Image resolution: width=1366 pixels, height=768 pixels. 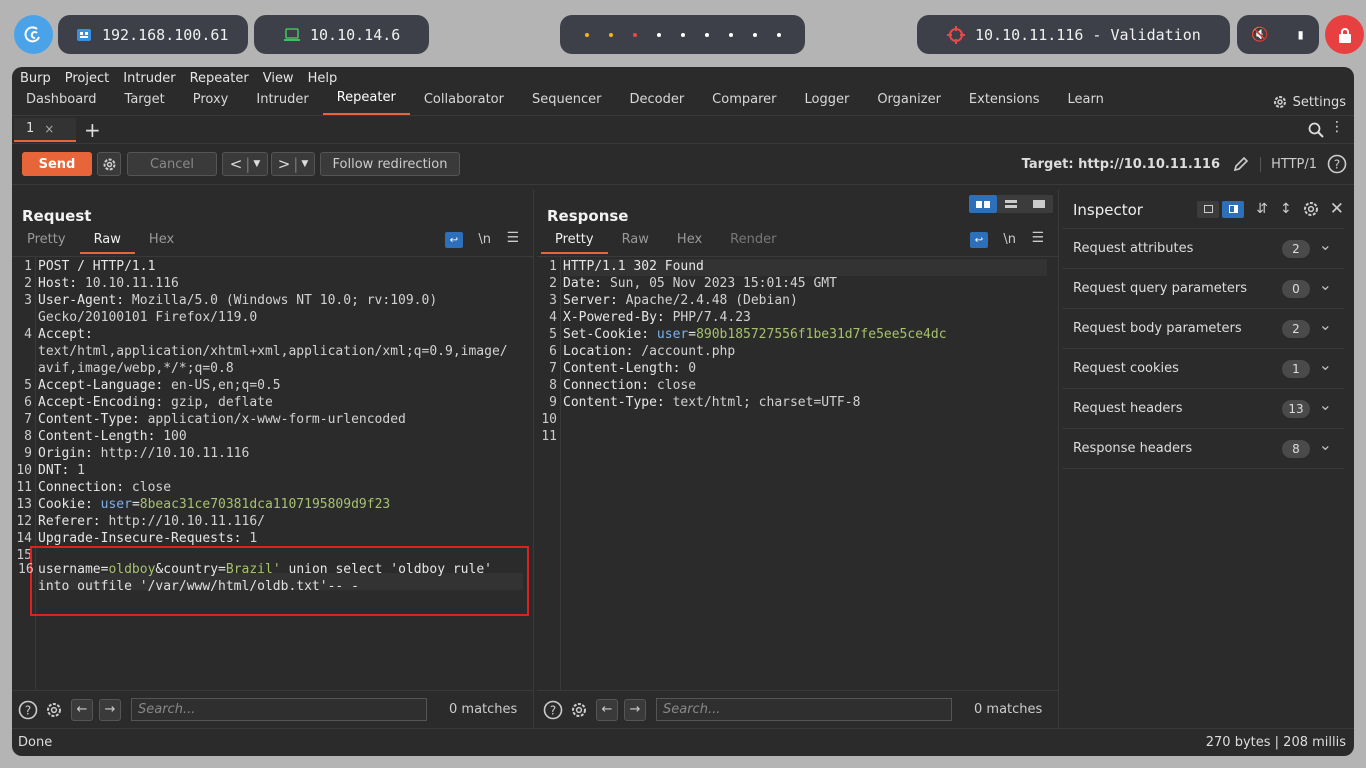 I want to click on repeater-tab-1: 1 ×, so click(x=45, y=129).